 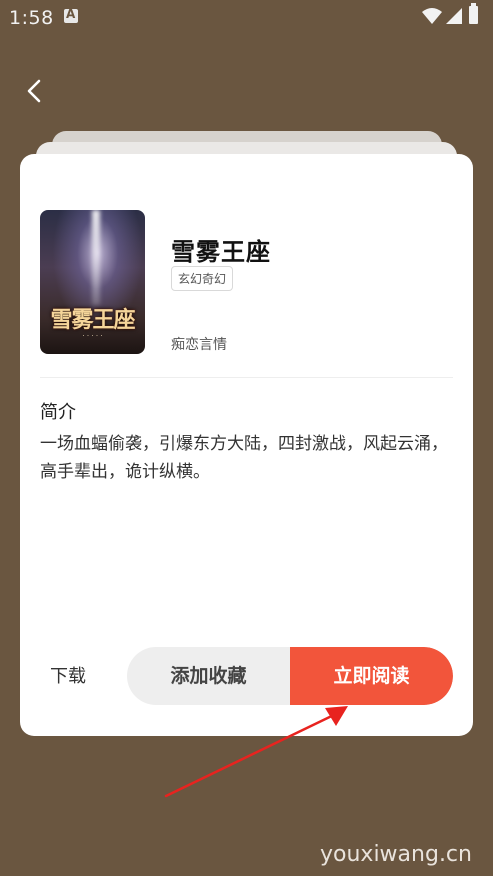 I want to click on author-name: 痴恋言情, so click(x=199, y=344).